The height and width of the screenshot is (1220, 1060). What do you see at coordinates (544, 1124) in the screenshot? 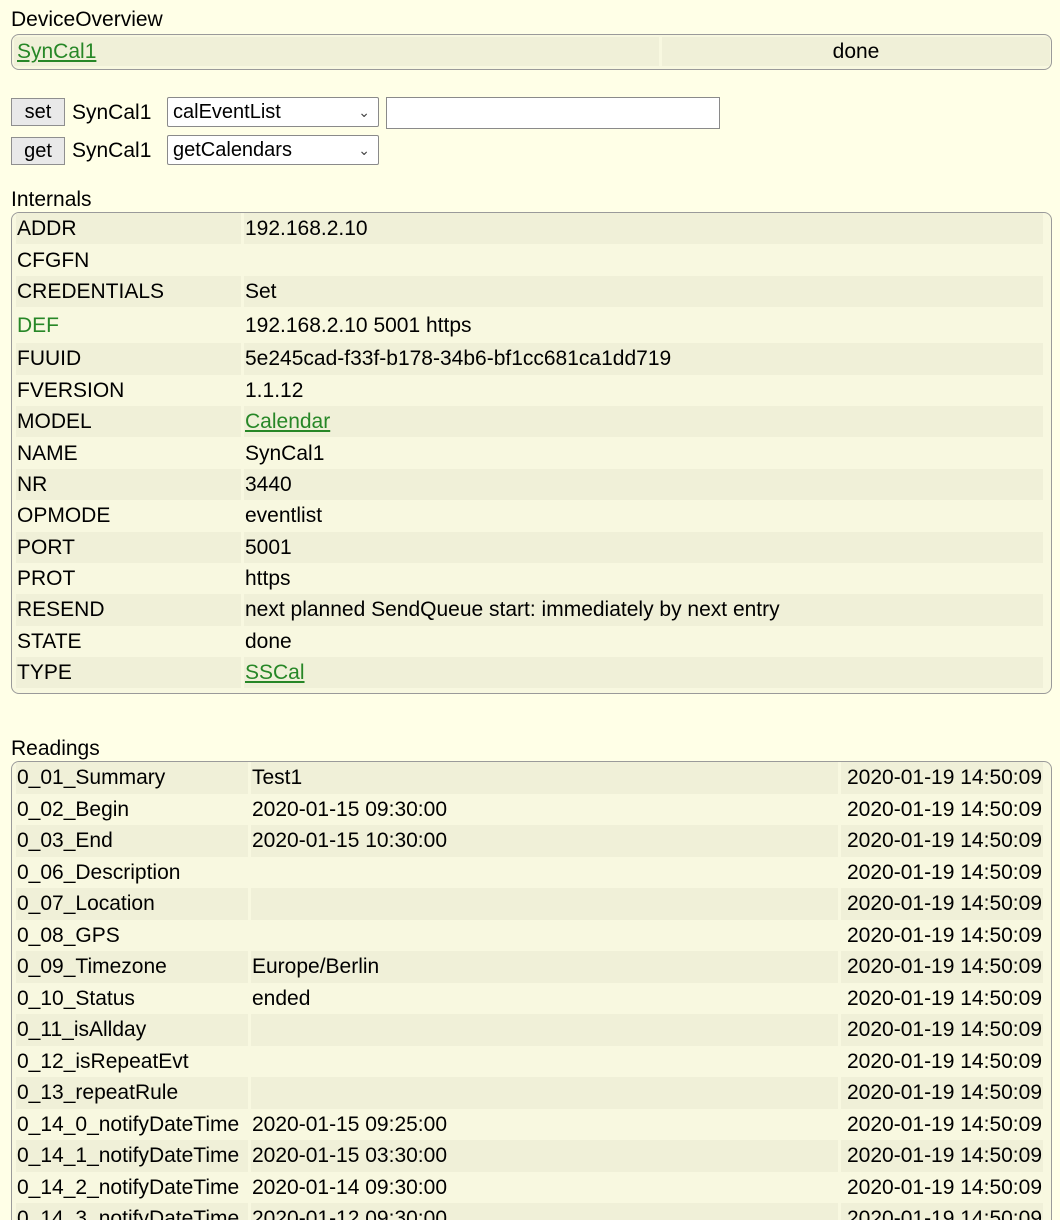
I see `reading-value: 2020-01-15 09:25:00` at bounding box center [544, 1124].